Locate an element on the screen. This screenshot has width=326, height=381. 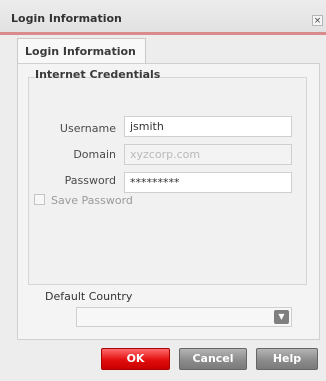
help-button: Help is located at coordinates (287, 359).